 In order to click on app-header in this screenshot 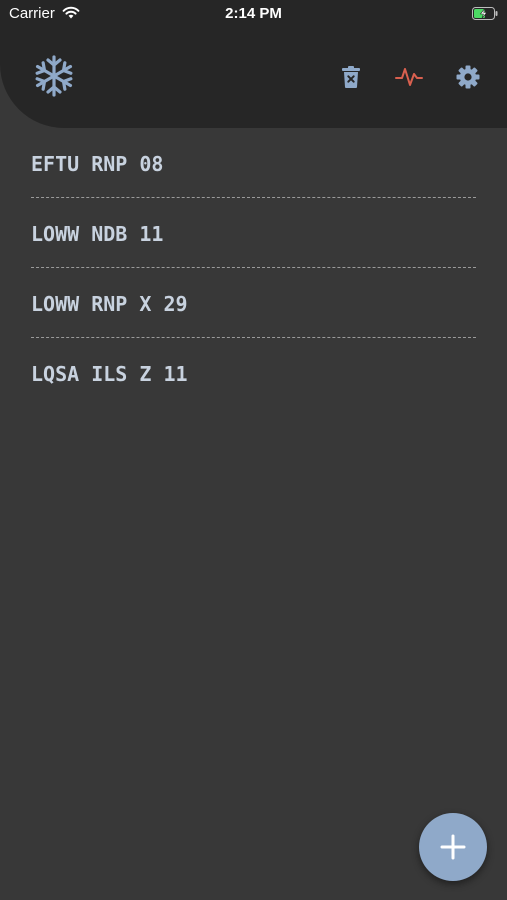, I will do `click(253, 78)`.